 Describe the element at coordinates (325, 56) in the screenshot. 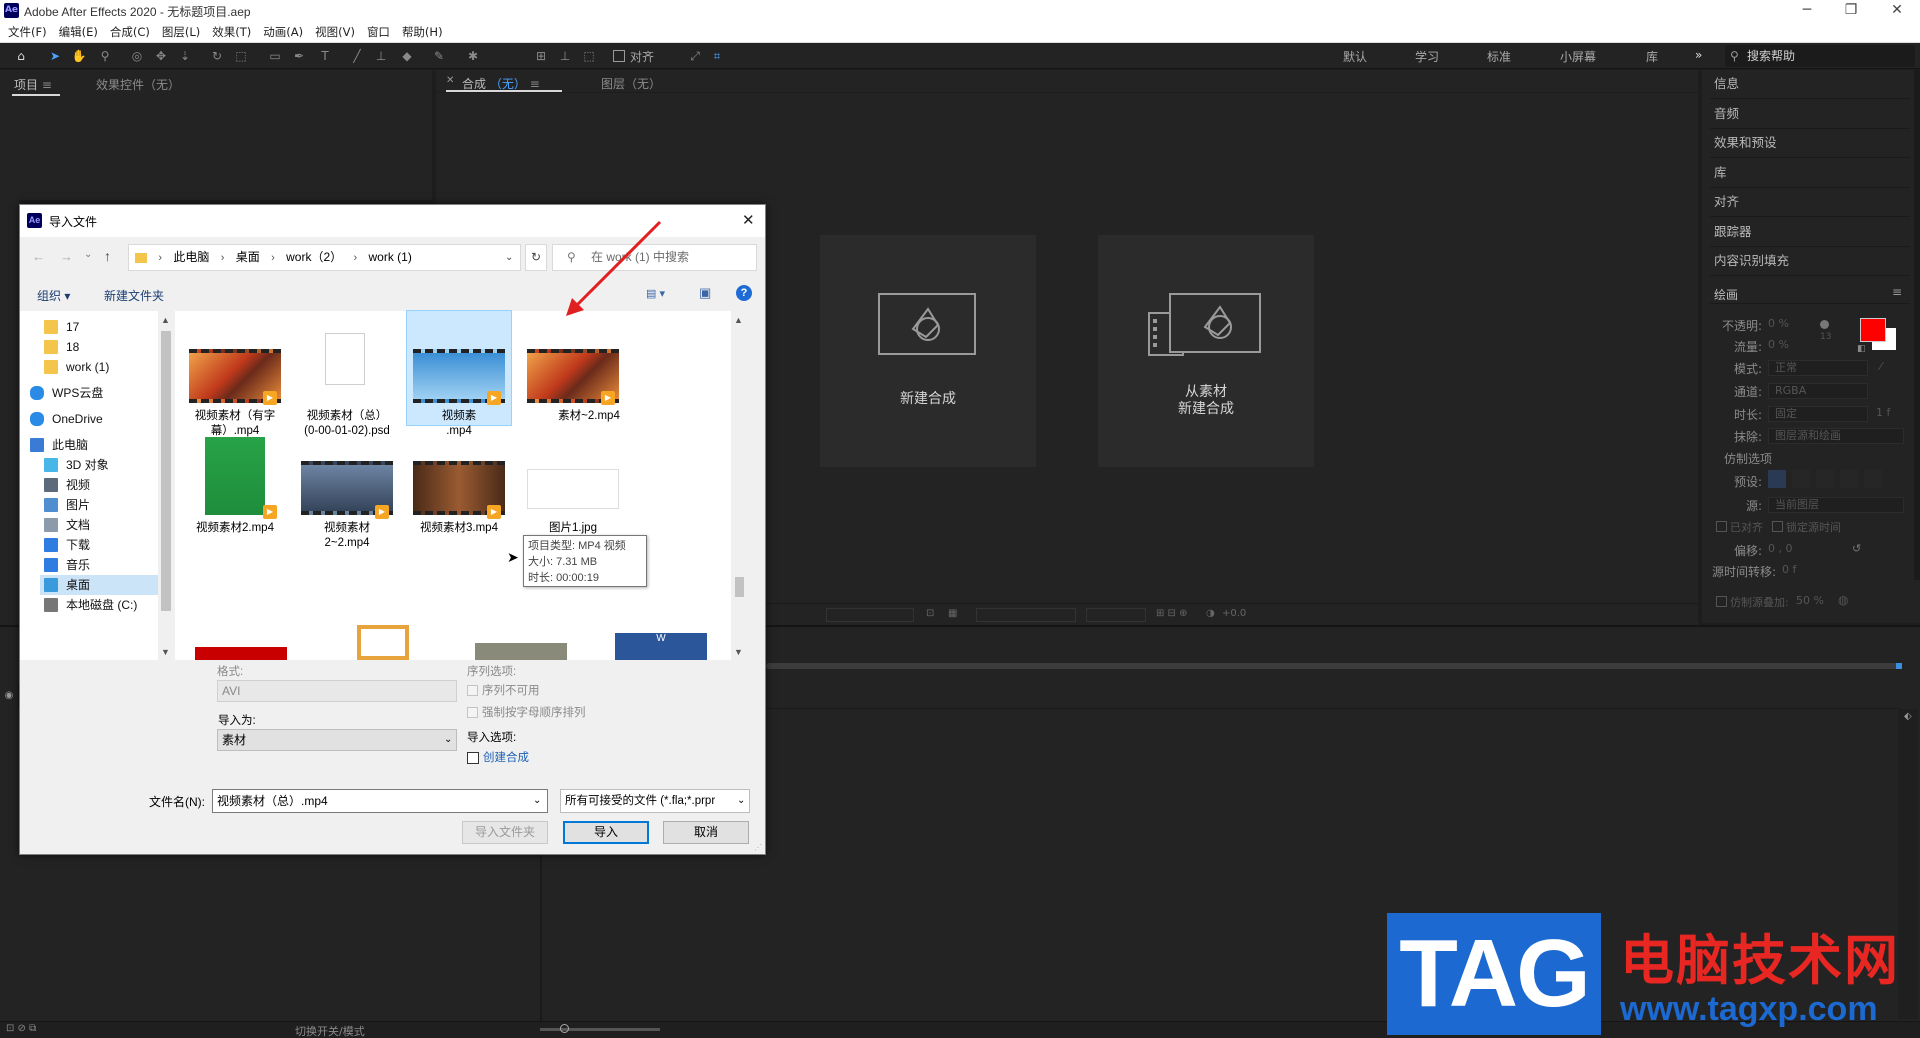

I see `text-tool-icon: T` at that location.